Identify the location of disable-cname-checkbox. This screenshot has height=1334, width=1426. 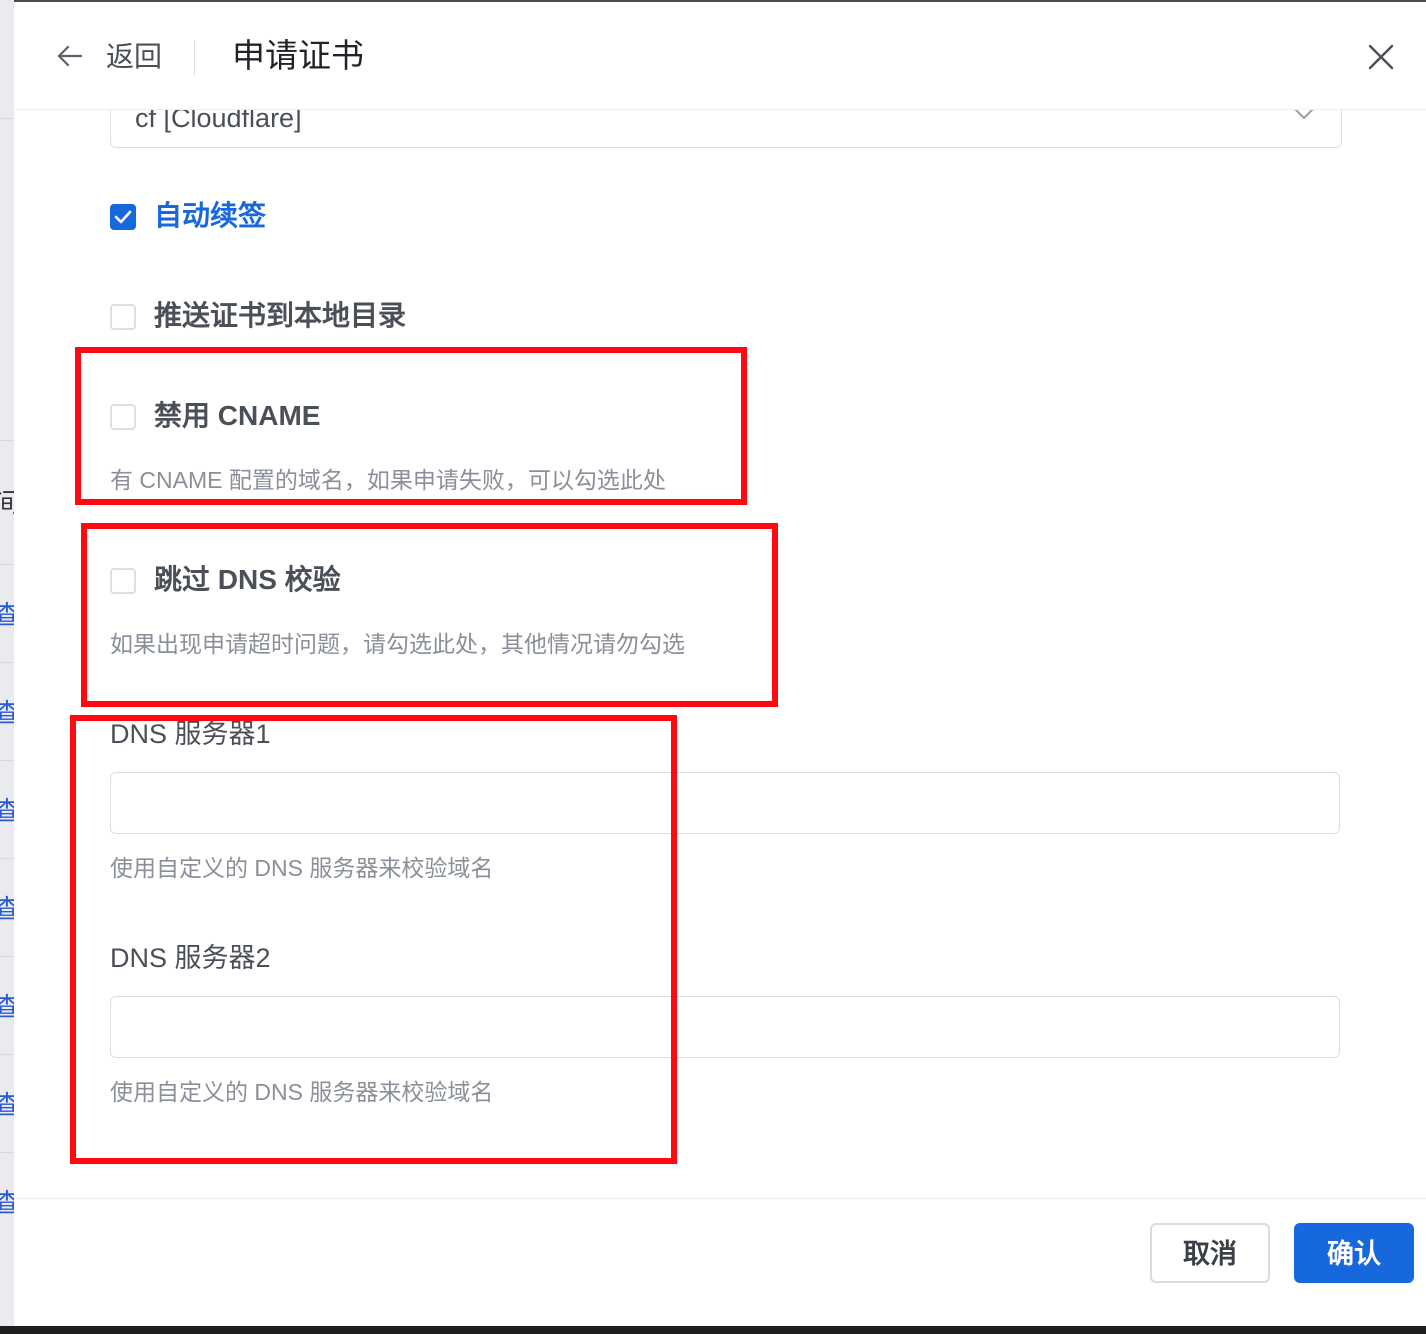
(123, 417).